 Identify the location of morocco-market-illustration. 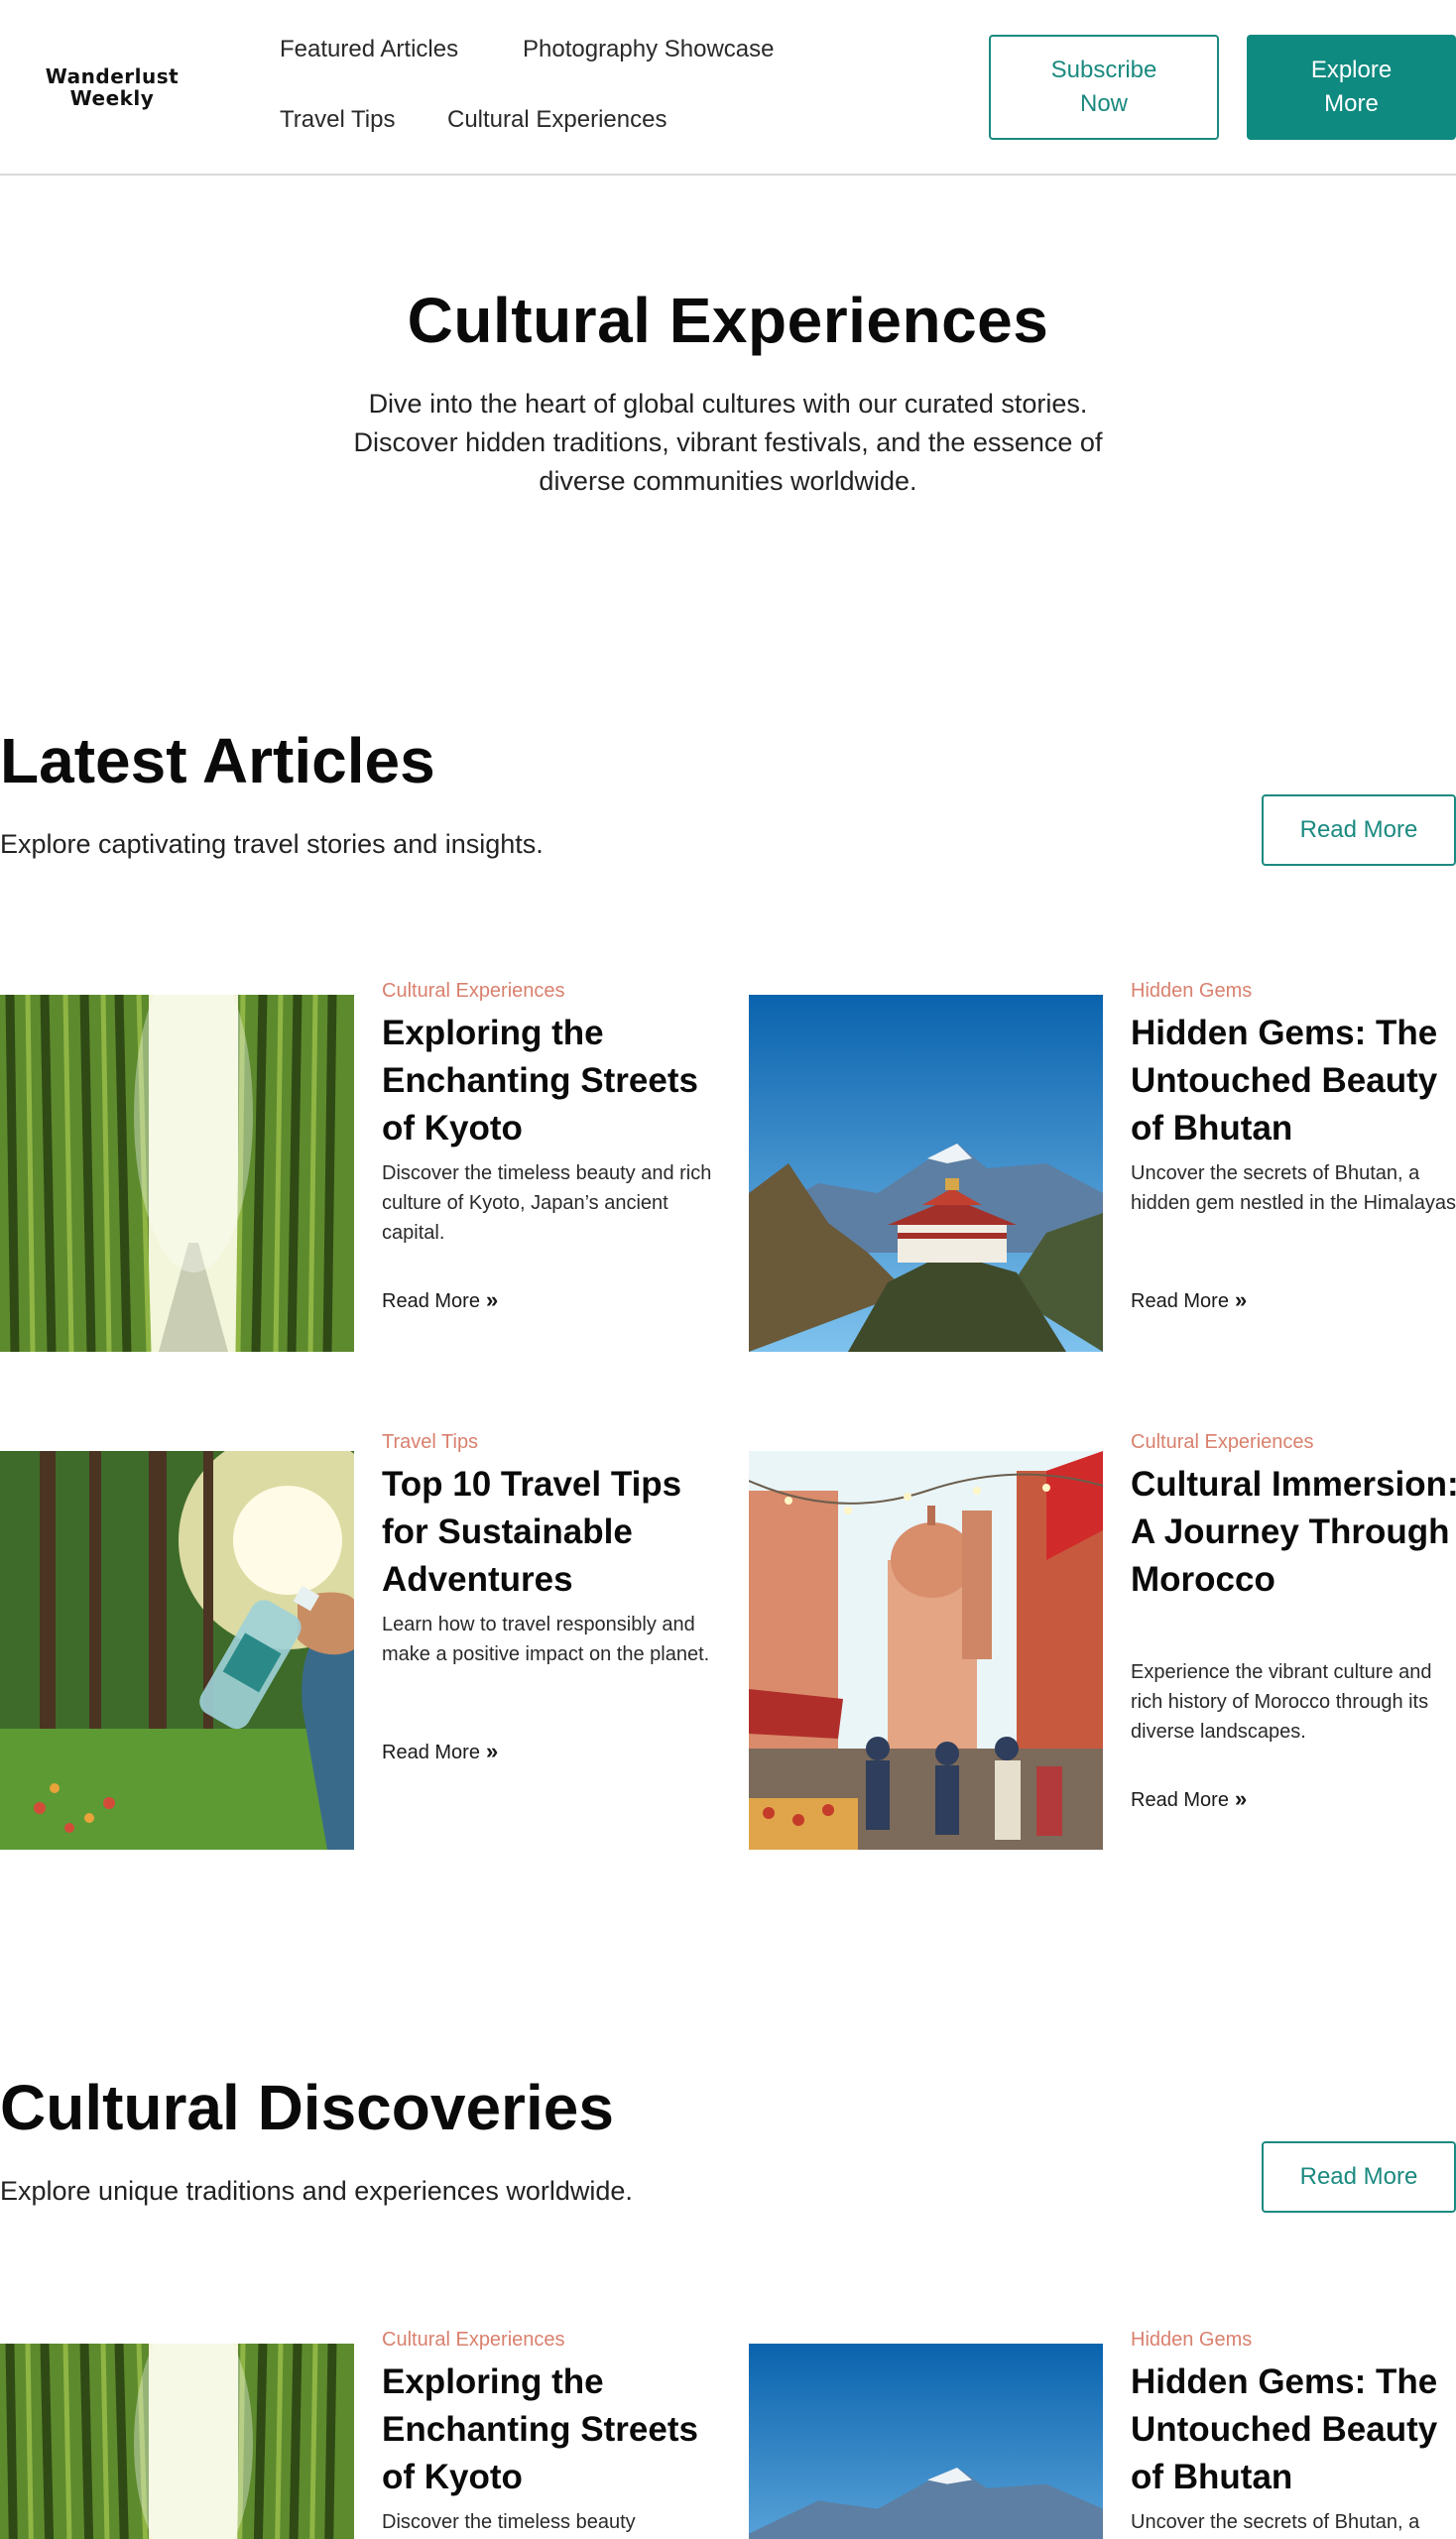
(926, 1651).